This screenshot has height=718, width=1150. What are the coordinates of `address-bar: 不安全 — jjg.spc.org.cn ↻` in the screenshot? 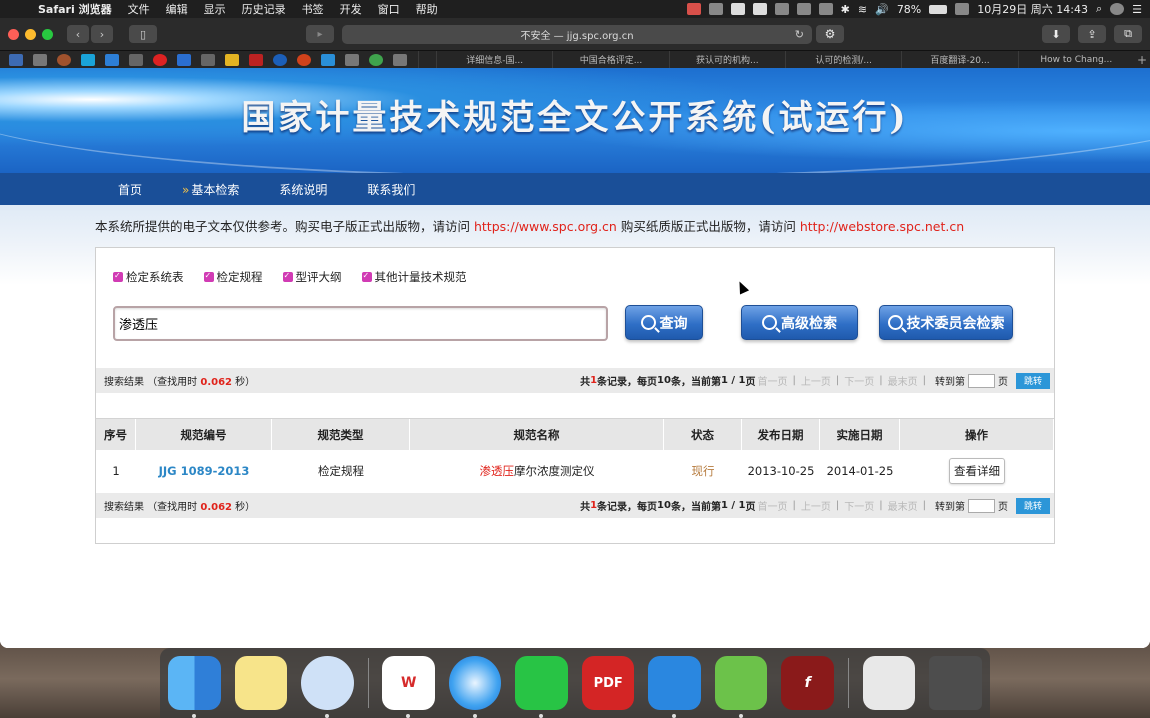 It's located at (577, 34).